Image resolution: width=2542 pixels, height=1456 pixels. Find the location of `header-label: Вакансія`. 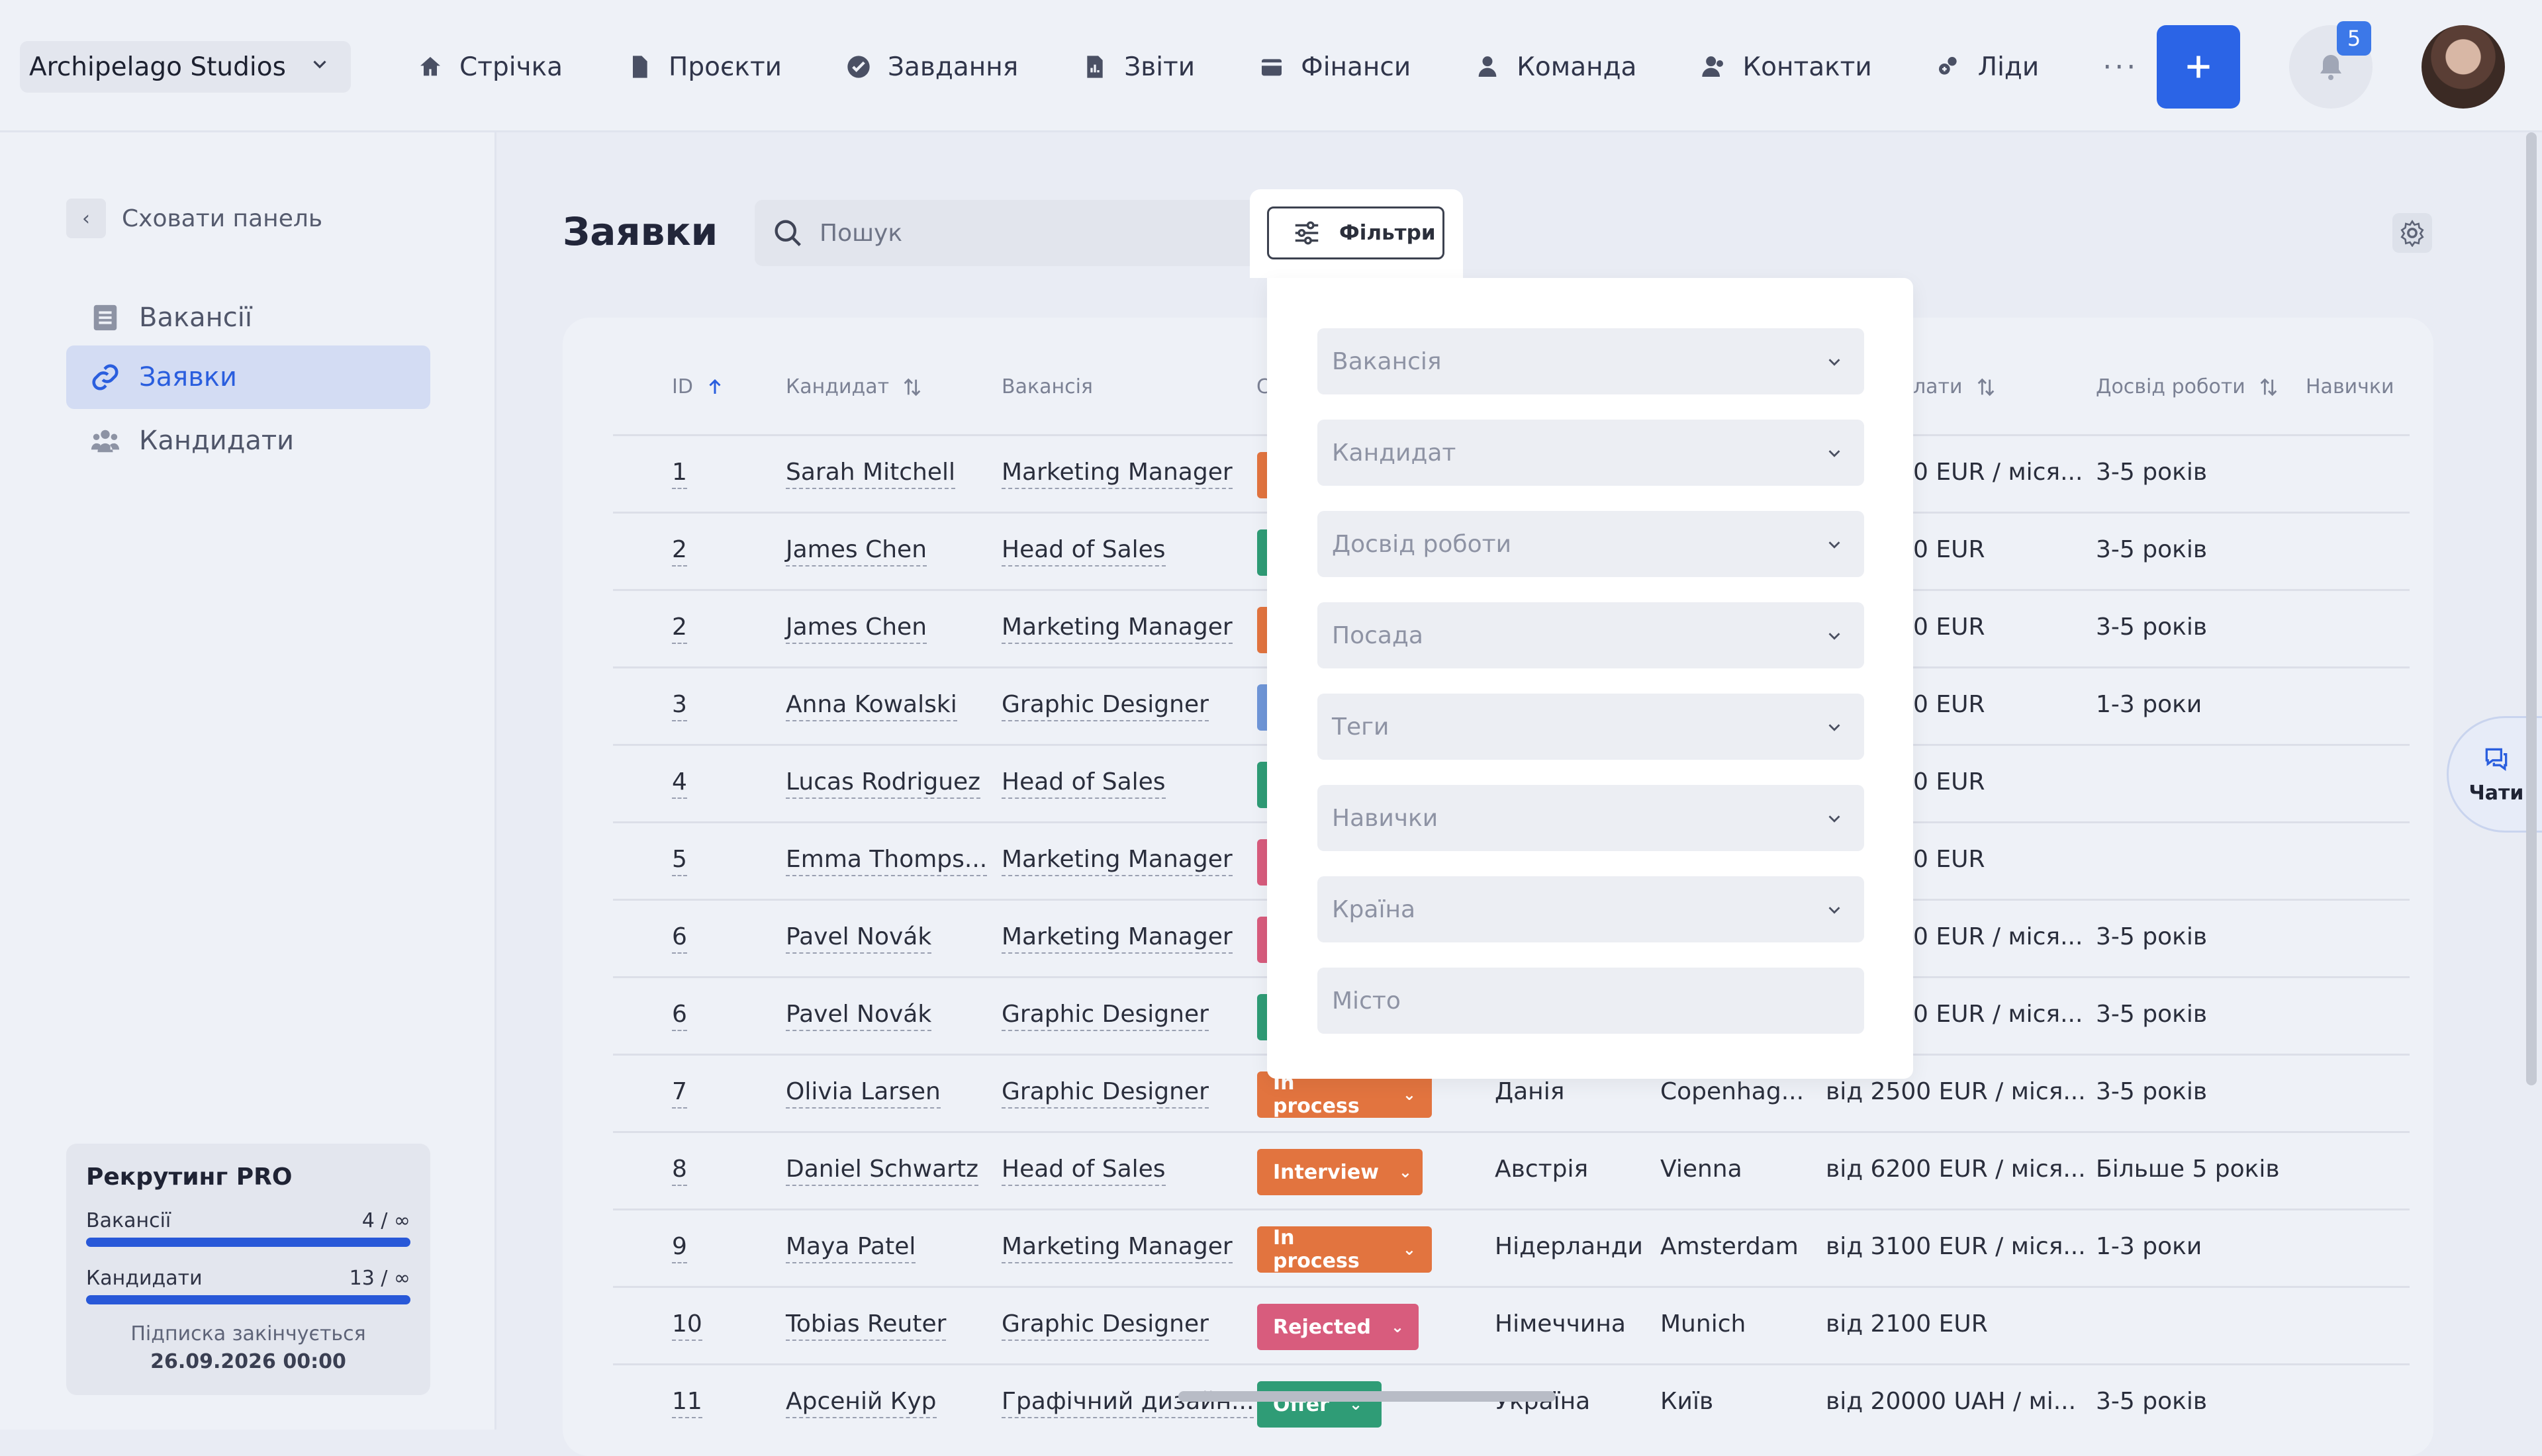

header-label: Вакансія is located at coordinates (1047, 387).